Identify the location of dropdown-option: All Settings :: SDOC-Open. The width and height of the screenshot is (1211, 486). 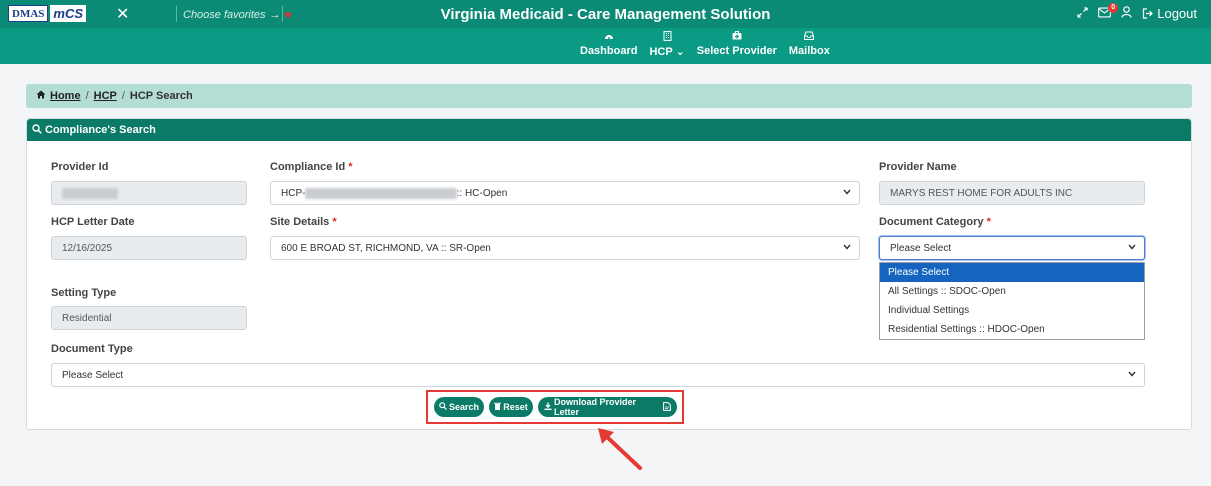
(1012, 291).